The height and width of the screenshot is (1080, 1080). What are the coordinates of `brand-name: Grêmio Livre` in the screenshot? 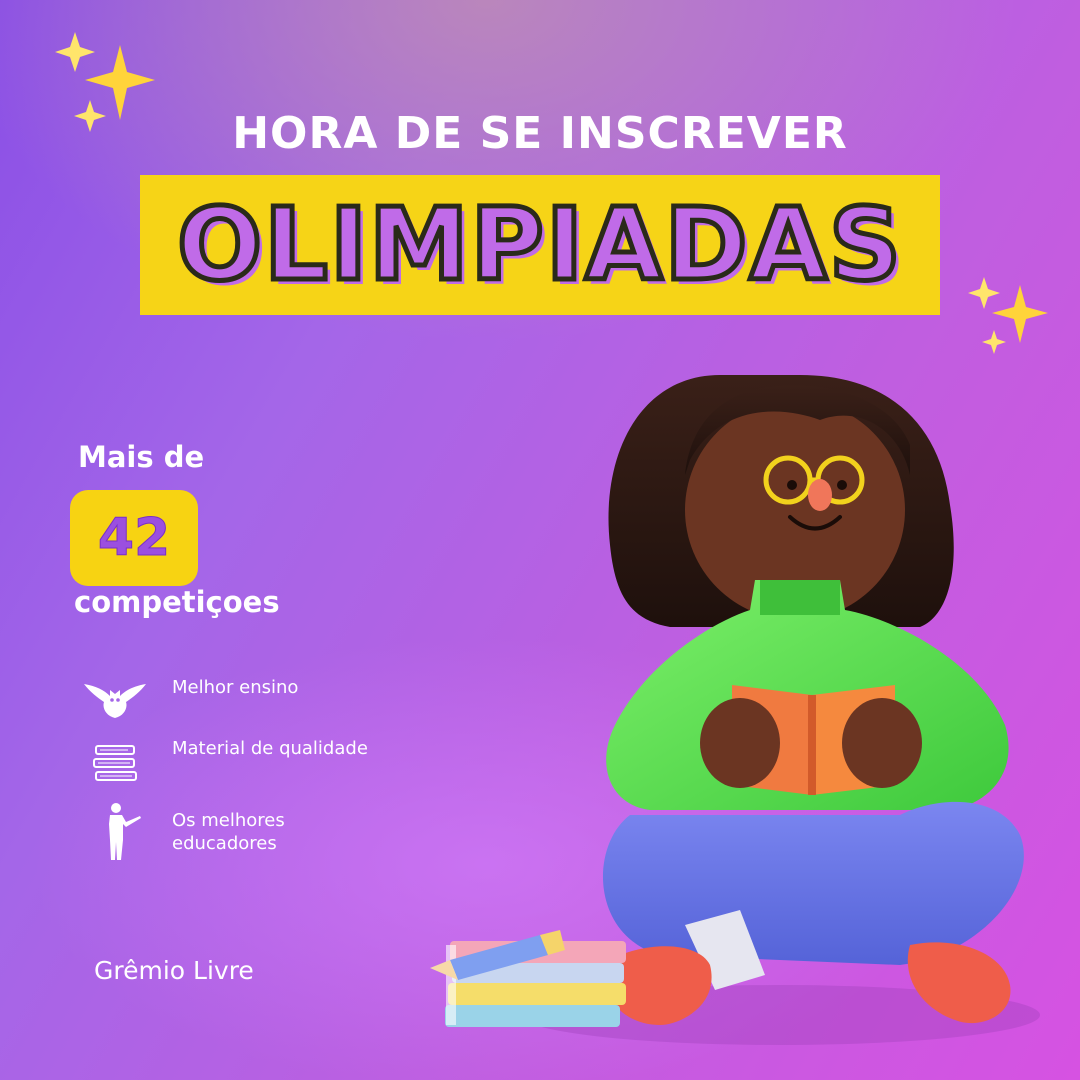 It's located at (174, 970).